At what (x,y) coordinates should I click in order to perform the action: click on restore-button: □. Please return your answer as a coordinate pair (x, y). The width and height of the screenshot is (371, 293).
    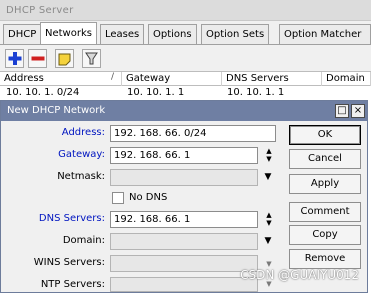
    Looking at the image, I should click on (342, 111).